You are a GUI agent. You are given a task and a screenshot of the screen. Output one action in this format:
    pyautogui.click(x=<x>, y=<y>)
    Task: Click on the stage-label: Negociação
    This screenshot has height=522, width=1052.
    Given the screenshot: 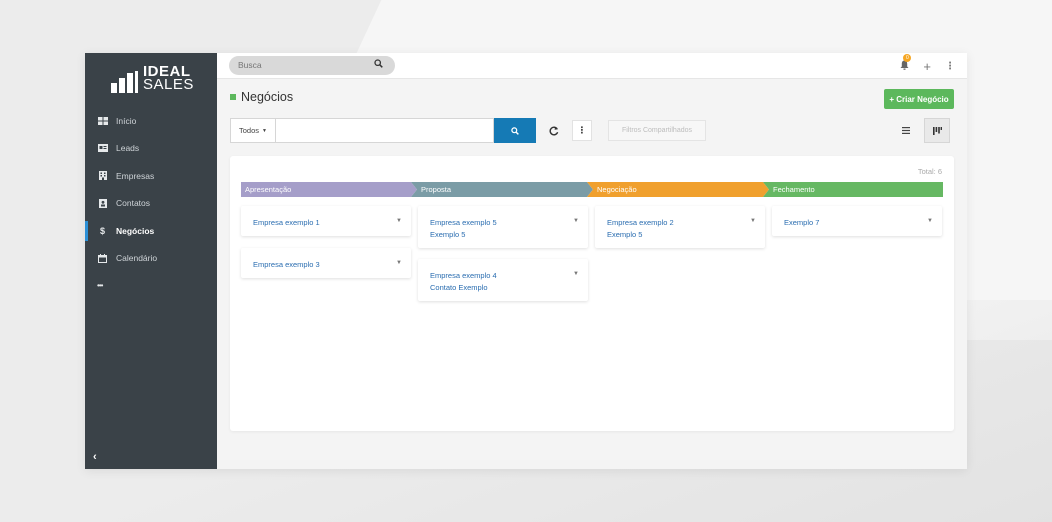 What is the action you would take?
    pyautogui.click(x=617, y=189)
    